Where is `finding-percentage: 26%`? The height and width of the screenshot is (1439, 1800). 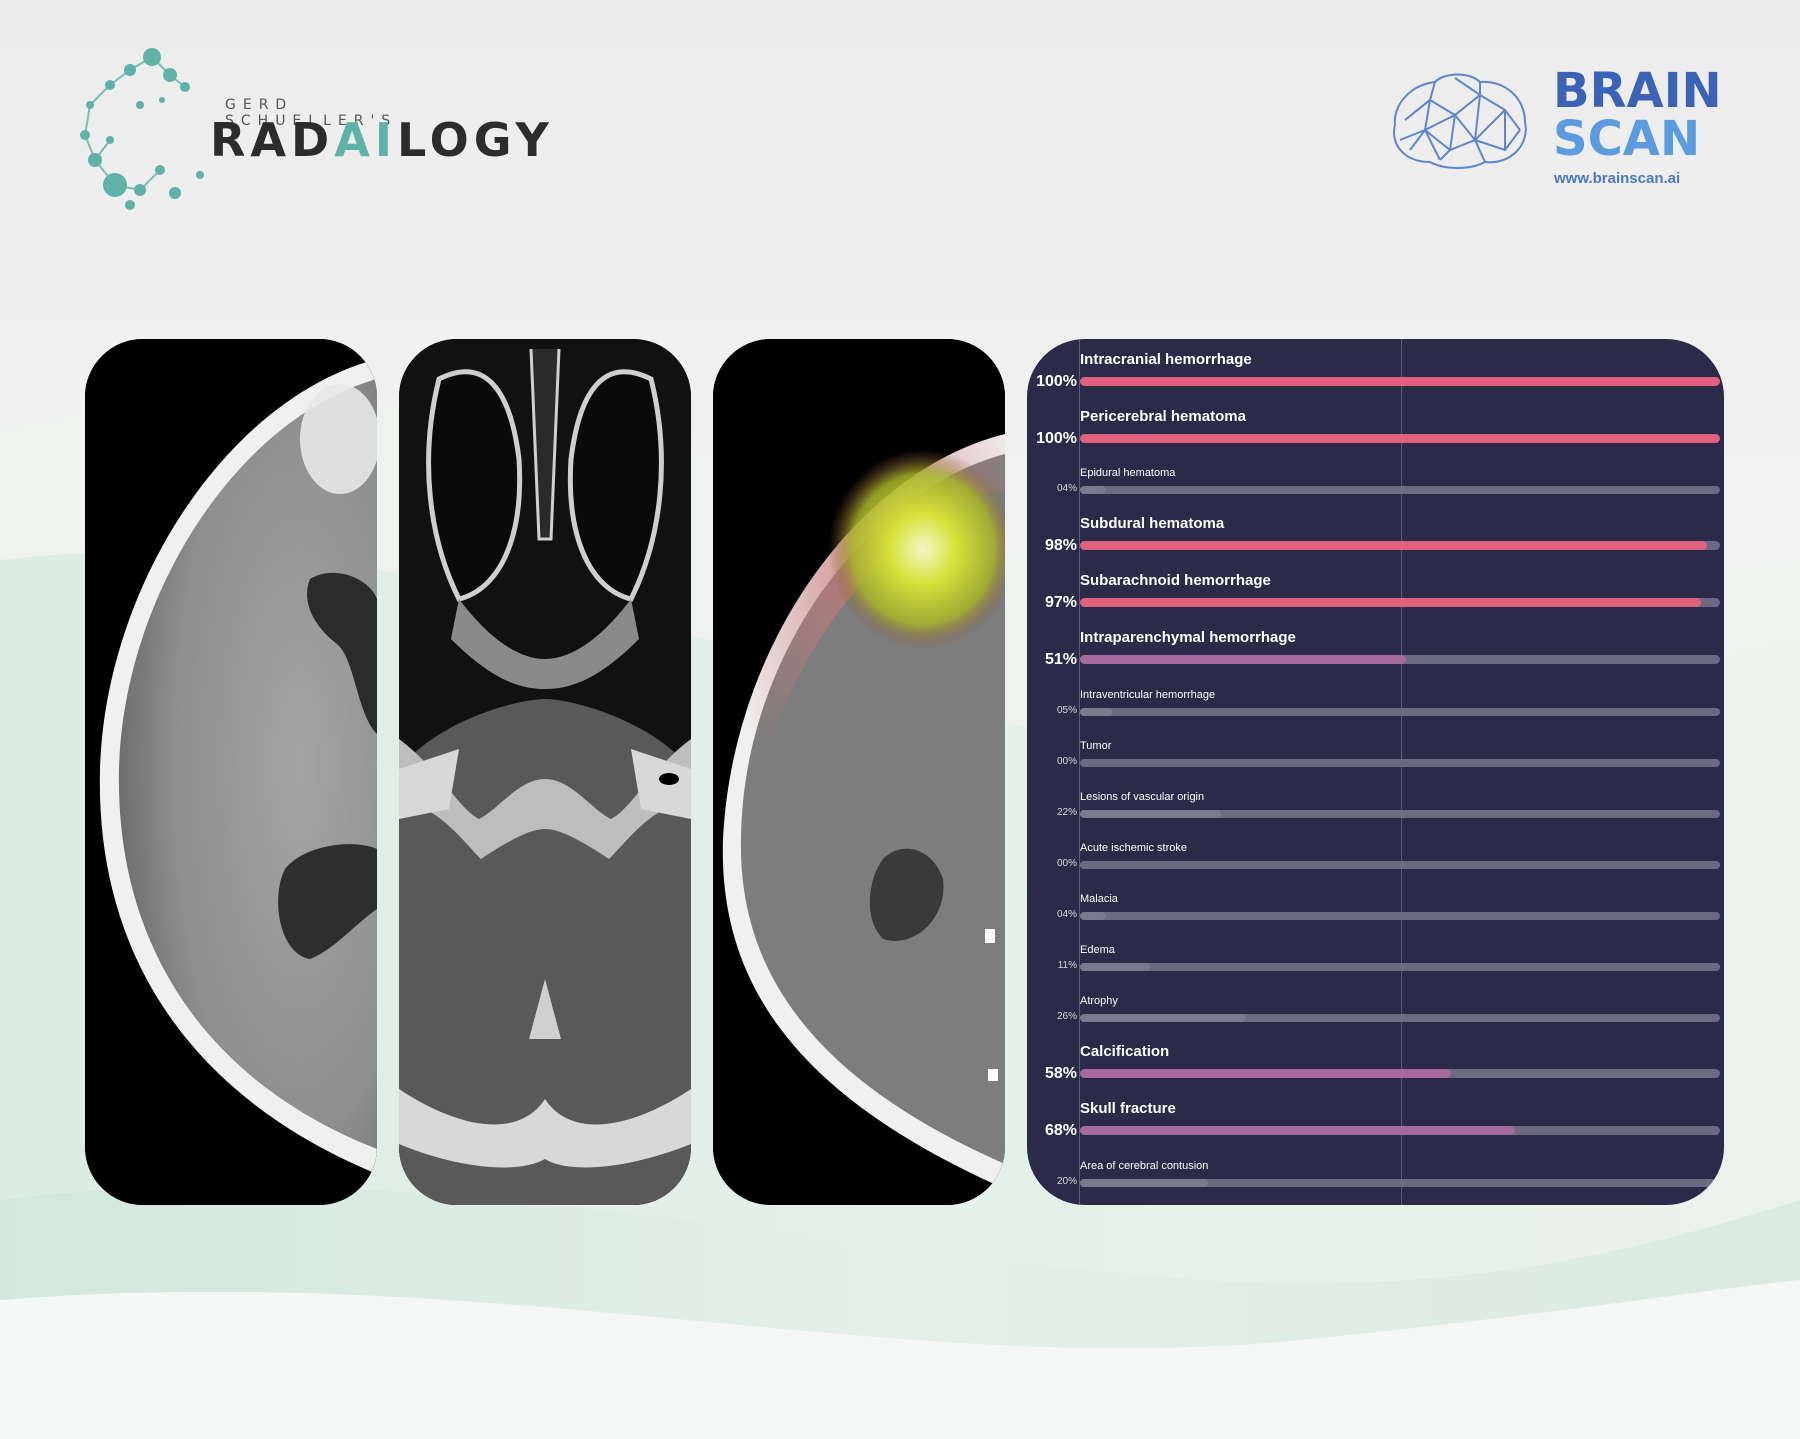
finding-percentage: 26% is located at coordinates (1066, 1016).